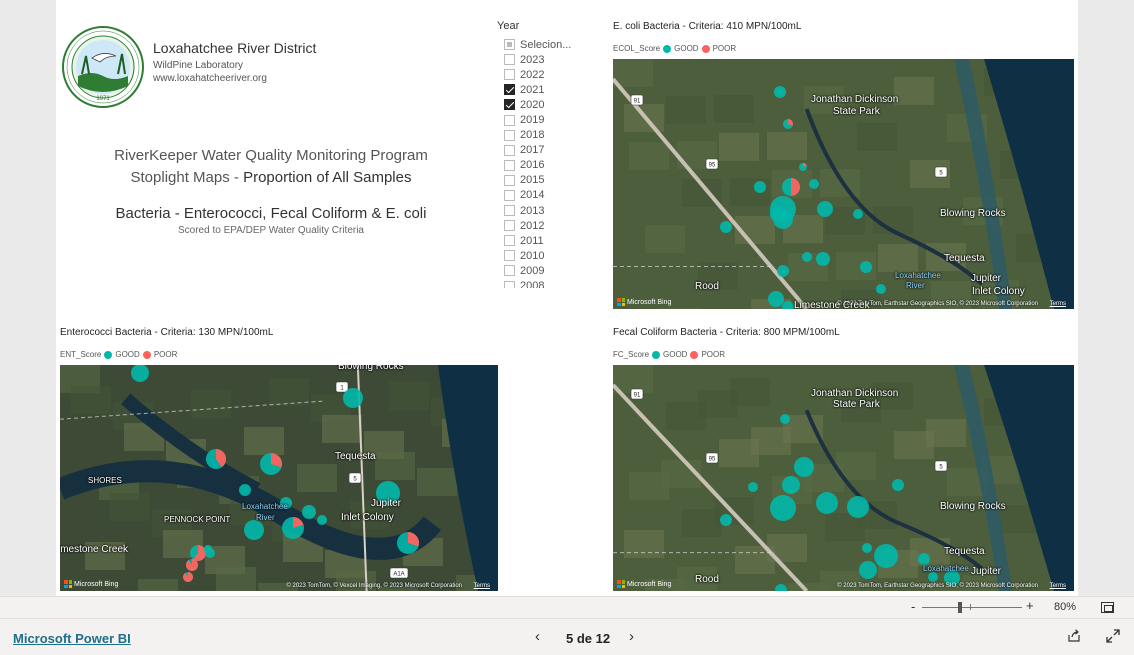 The width and height of the screenshot is (1134, 655). I want to click on footer-bar: Microsoft Power BI ‹ 5 de 12 ›, so click(567, 636).